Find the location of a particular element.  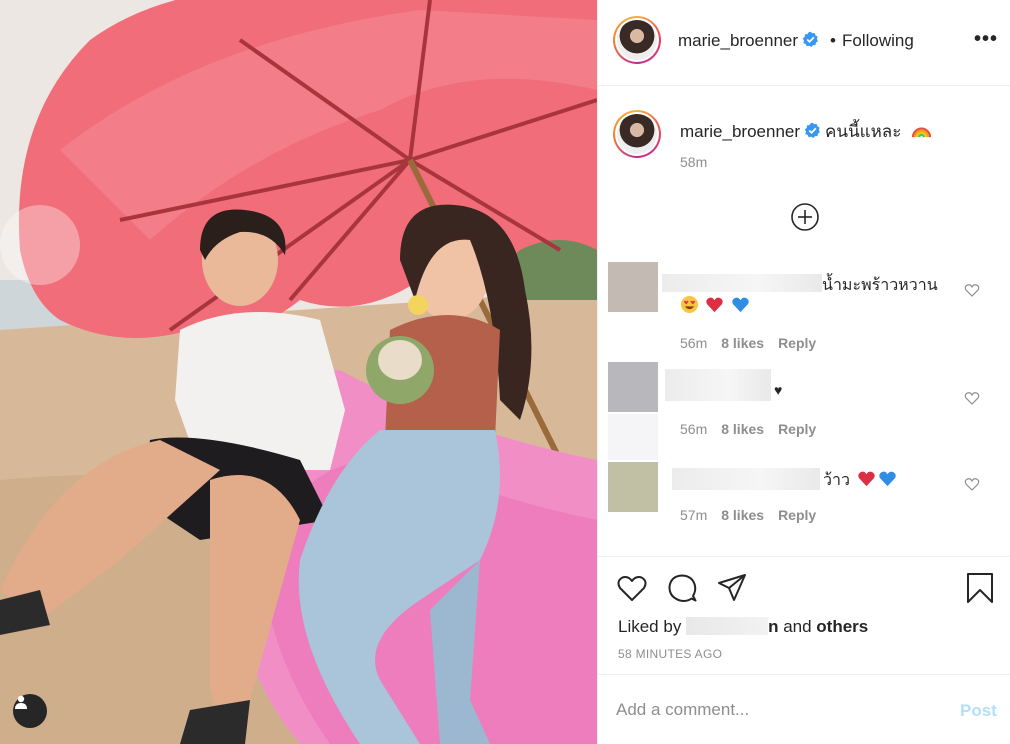

comment-meta: 57m 8 likes Reply is located at coordinates (755, 515).